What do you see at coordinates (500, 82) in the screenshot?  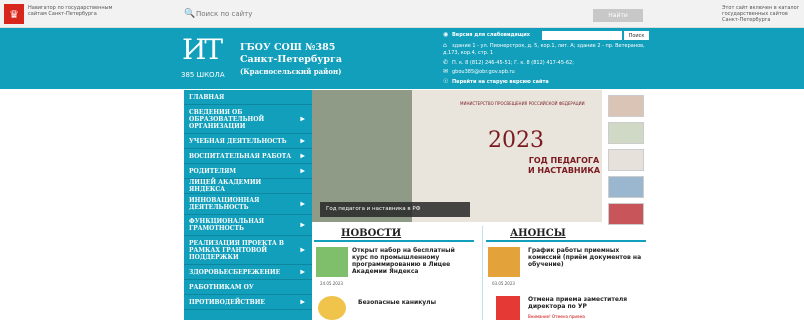 I see `old-version-link: Перейти на старую версию сайта` at bounding box center [500, 82].